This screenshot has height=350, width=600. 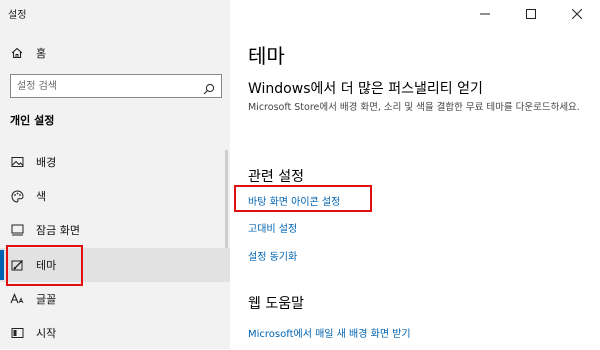 I want to click on selection-indicator, so click(x=2, y=265).